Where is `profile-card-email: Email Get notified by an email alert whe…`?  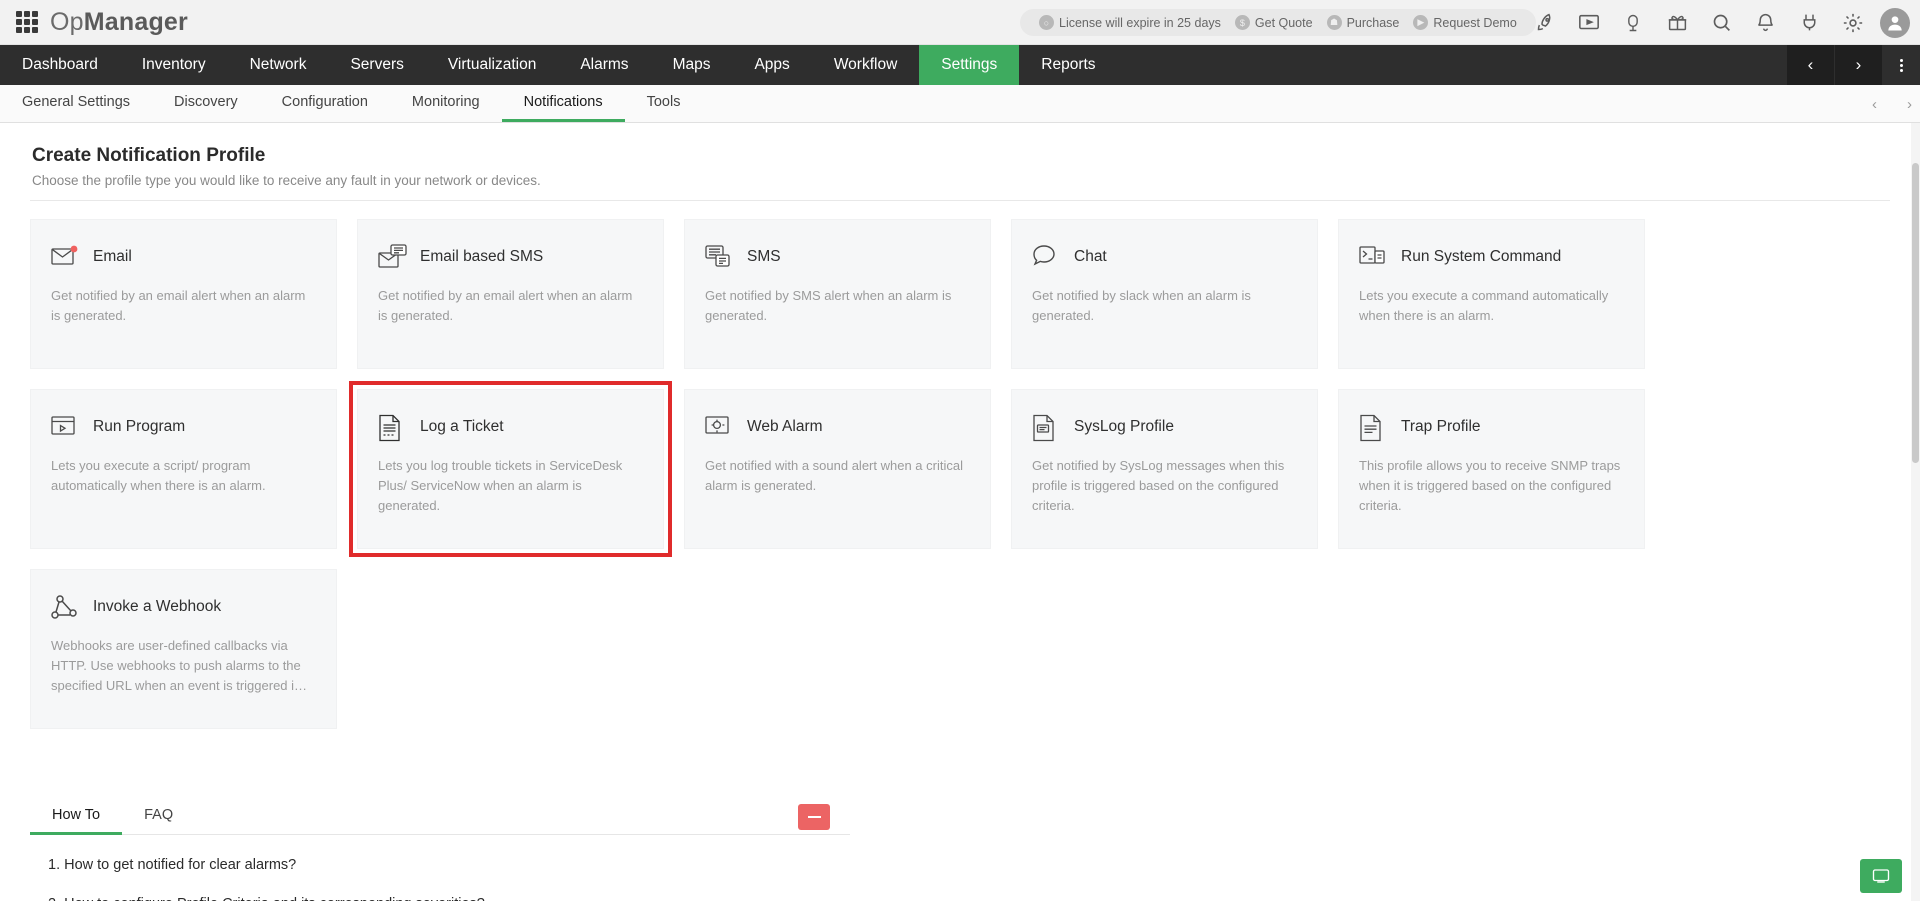 profile-card-email: Email Get notified by an email alert whe… is located at coordinates (183, 294).